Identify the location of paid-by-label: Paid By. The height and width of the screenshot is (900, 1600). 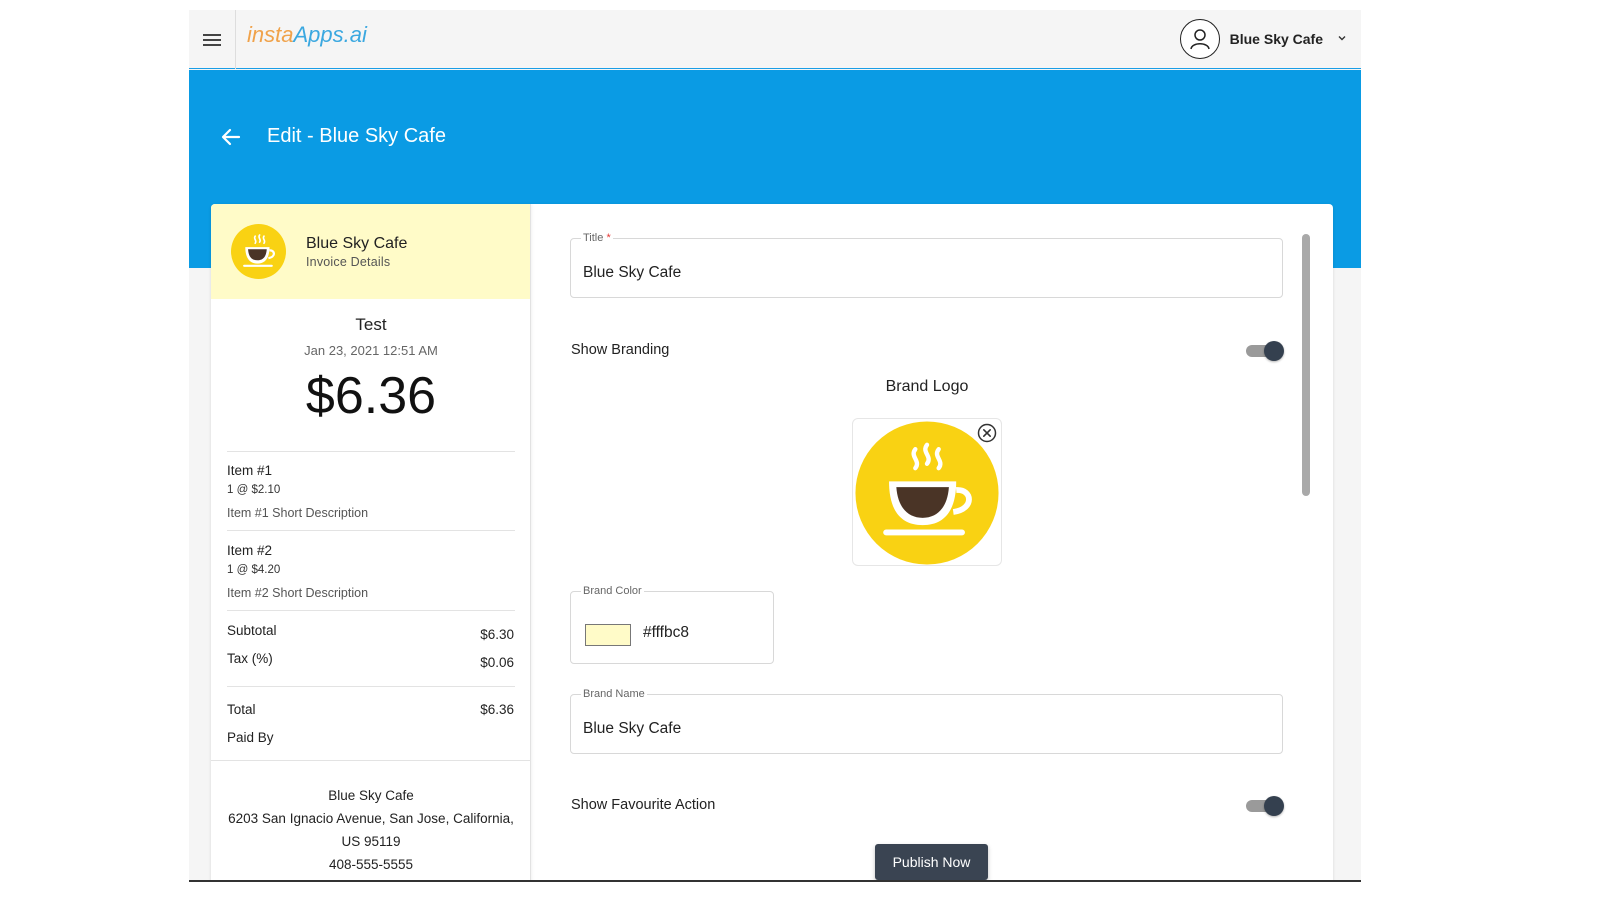
(250, 737).